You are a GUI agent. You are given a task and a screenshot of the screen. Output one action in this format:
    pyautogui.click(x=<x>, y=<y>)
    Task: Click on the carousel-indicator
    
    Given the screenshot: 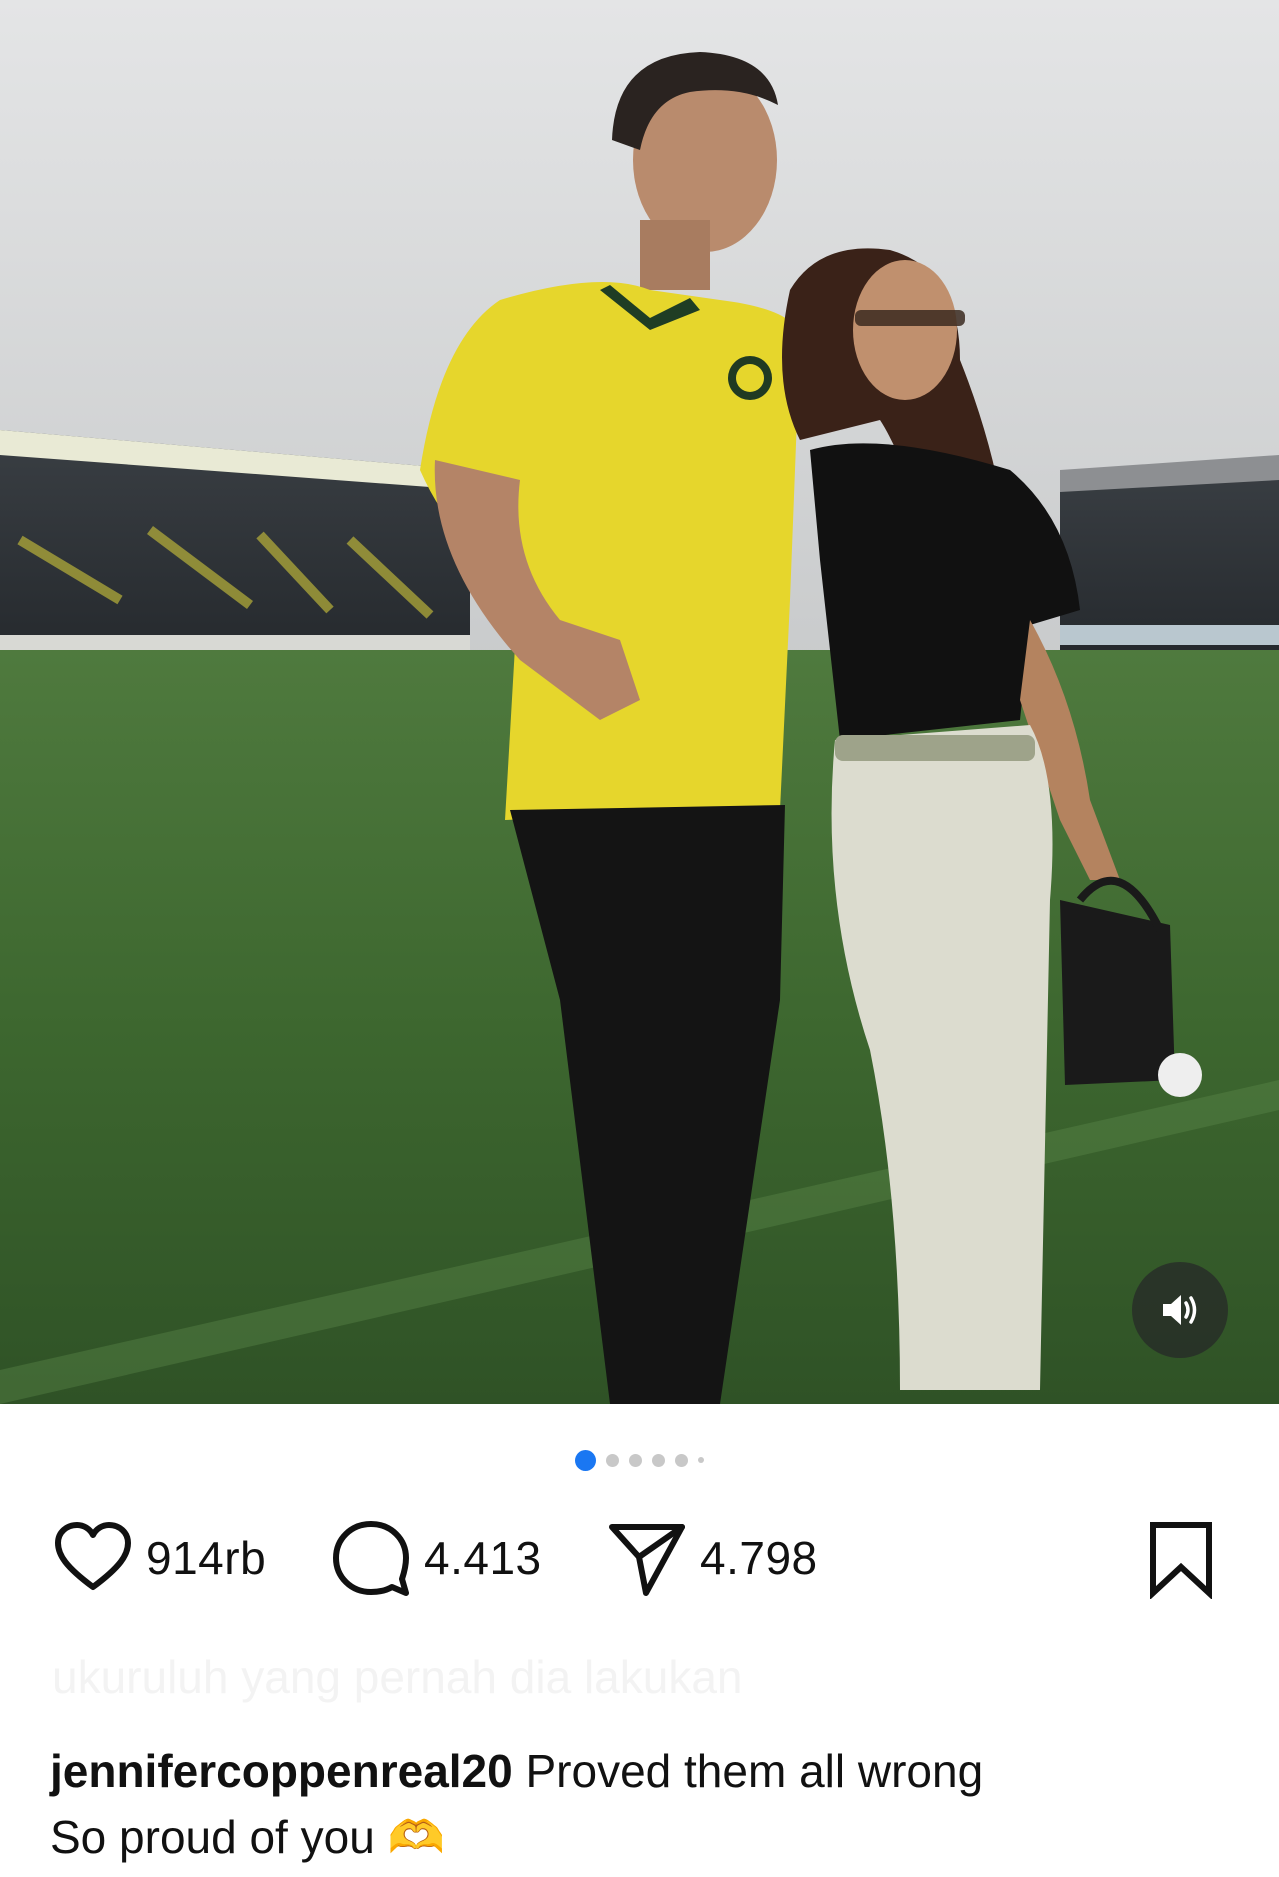 What is the action you would take?
    pyautogui.click(x=639, y=1460)
    